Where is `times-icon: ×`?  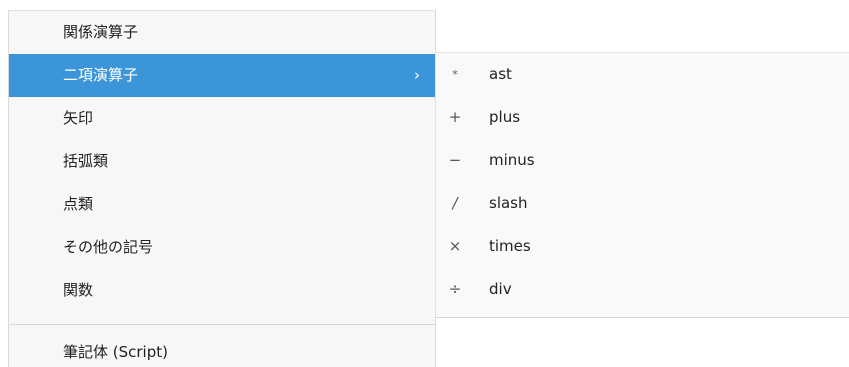 times-icon: × is located at coordinates (455, 246).